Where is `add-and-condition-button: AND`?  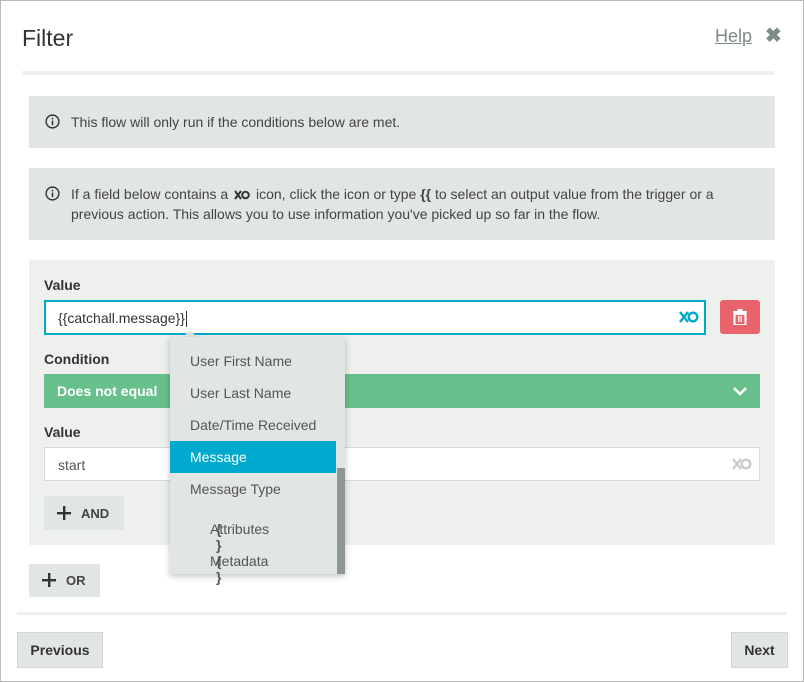
add-and-condition-button: AND is located at coordinates (84, 513).